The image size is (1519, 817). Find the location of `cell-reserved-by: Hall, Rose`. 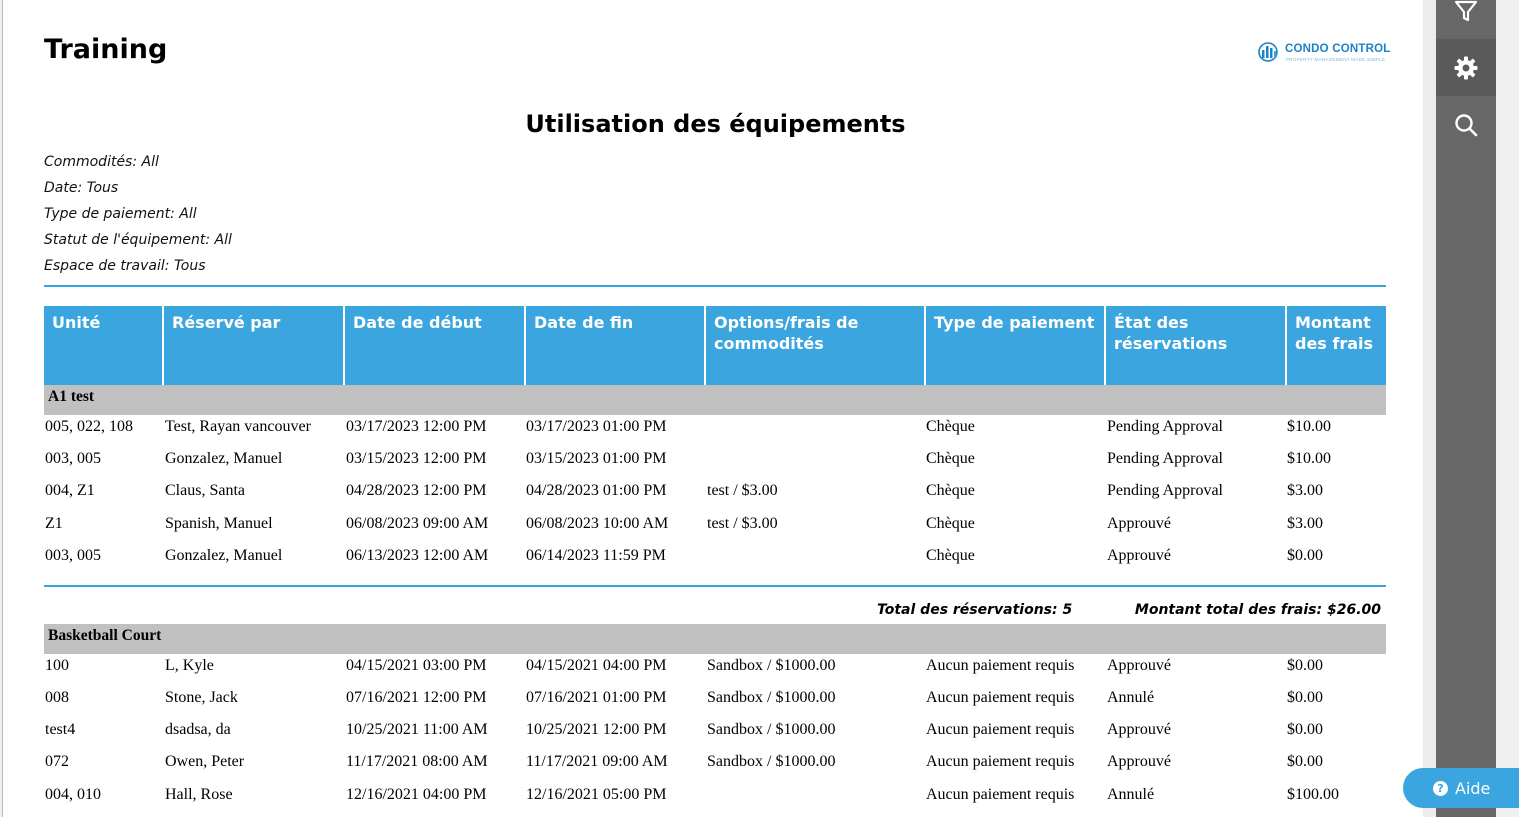

cell-reserved-by: Hall, Rose is located at coordinates (199, 794).